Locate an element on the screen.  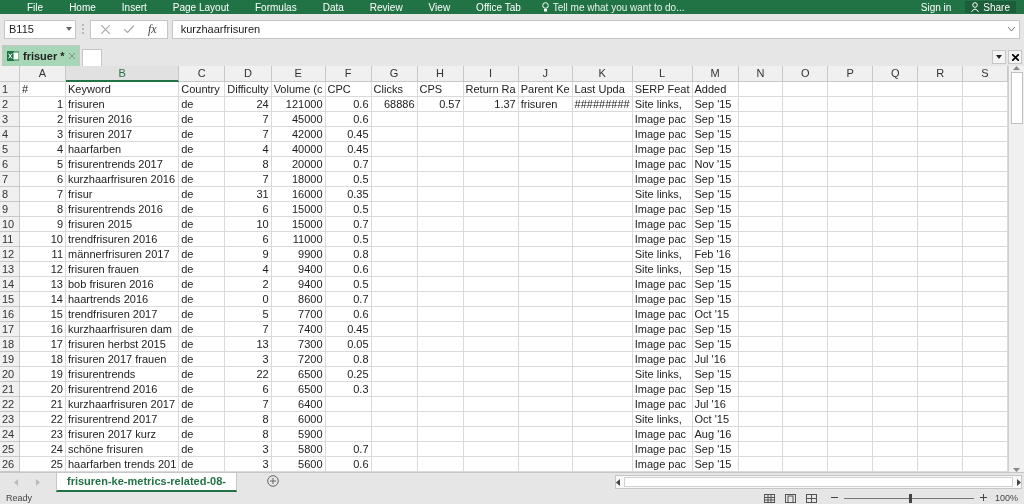
ribbon-tab: File is located at coordinates (35, 7).